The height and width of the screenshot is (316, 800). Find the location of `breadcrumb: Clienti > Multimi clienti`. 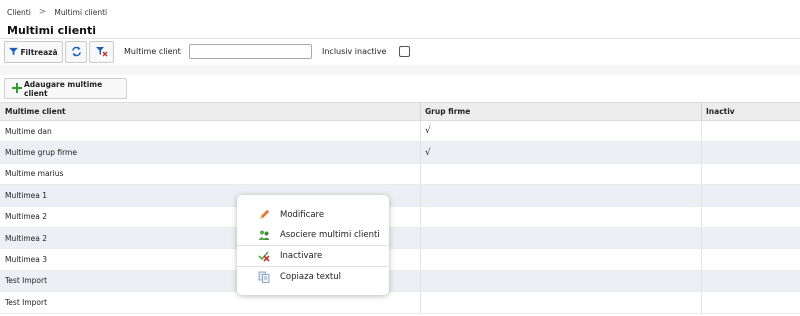

breadcrumb: Clienti > Multimi clienti is located at coordinates (57, 12).